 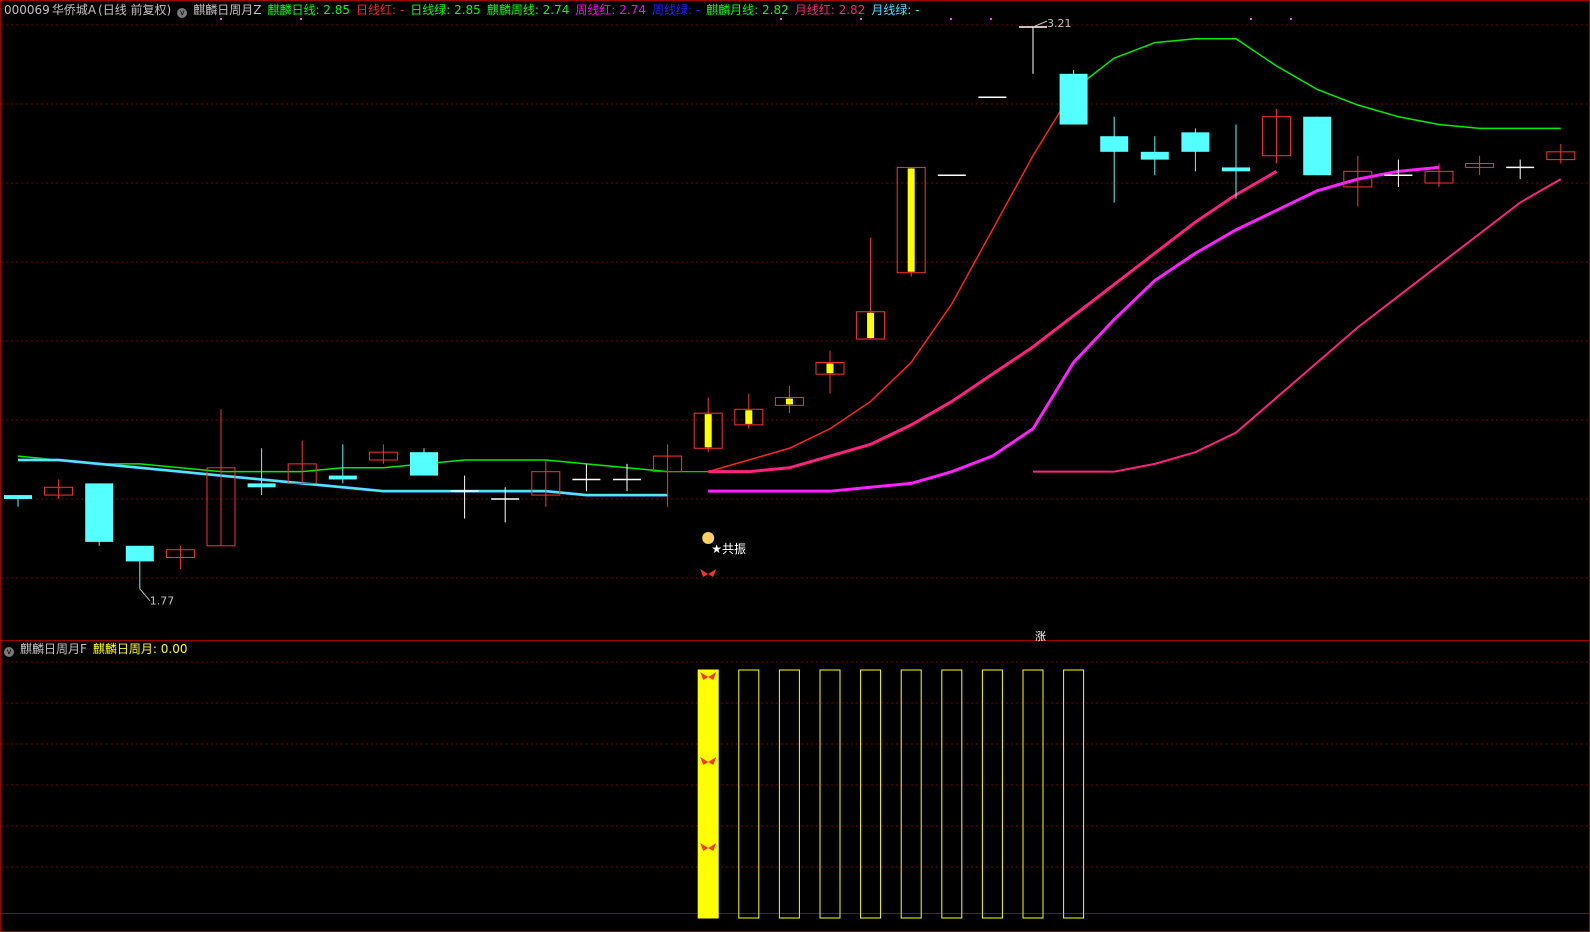 What do you see at coordinates (728, 549) in the screenshot?
I see `resonance-signal-label: ★共振` at bounding box center [728, 549].